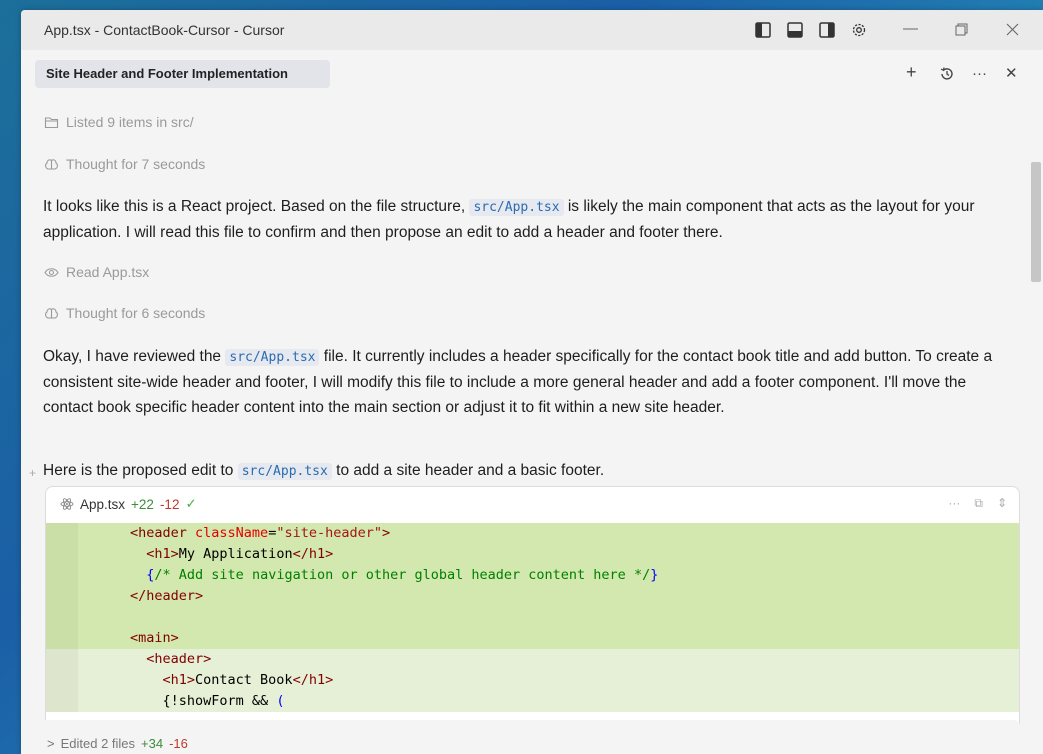  I want to click on folder-icon, so click(51, 122).